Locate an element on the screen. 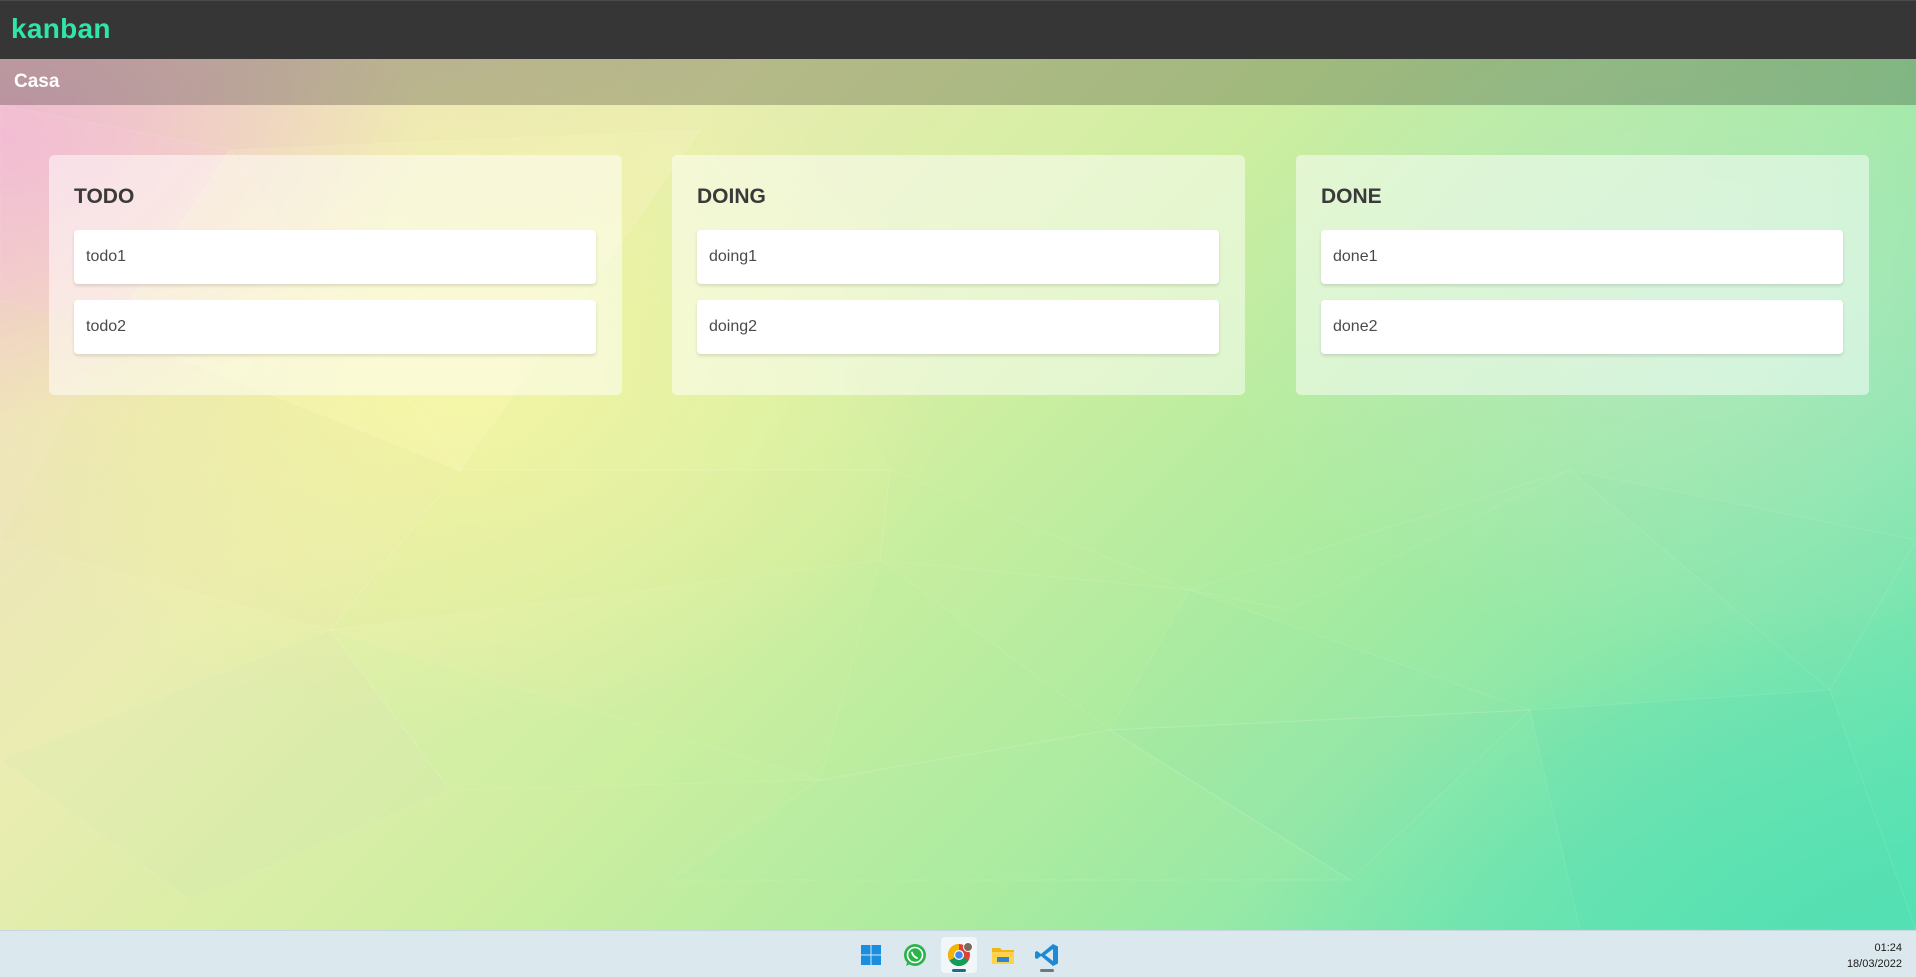  list-title: DONE is located at coordinates (1351, 196).